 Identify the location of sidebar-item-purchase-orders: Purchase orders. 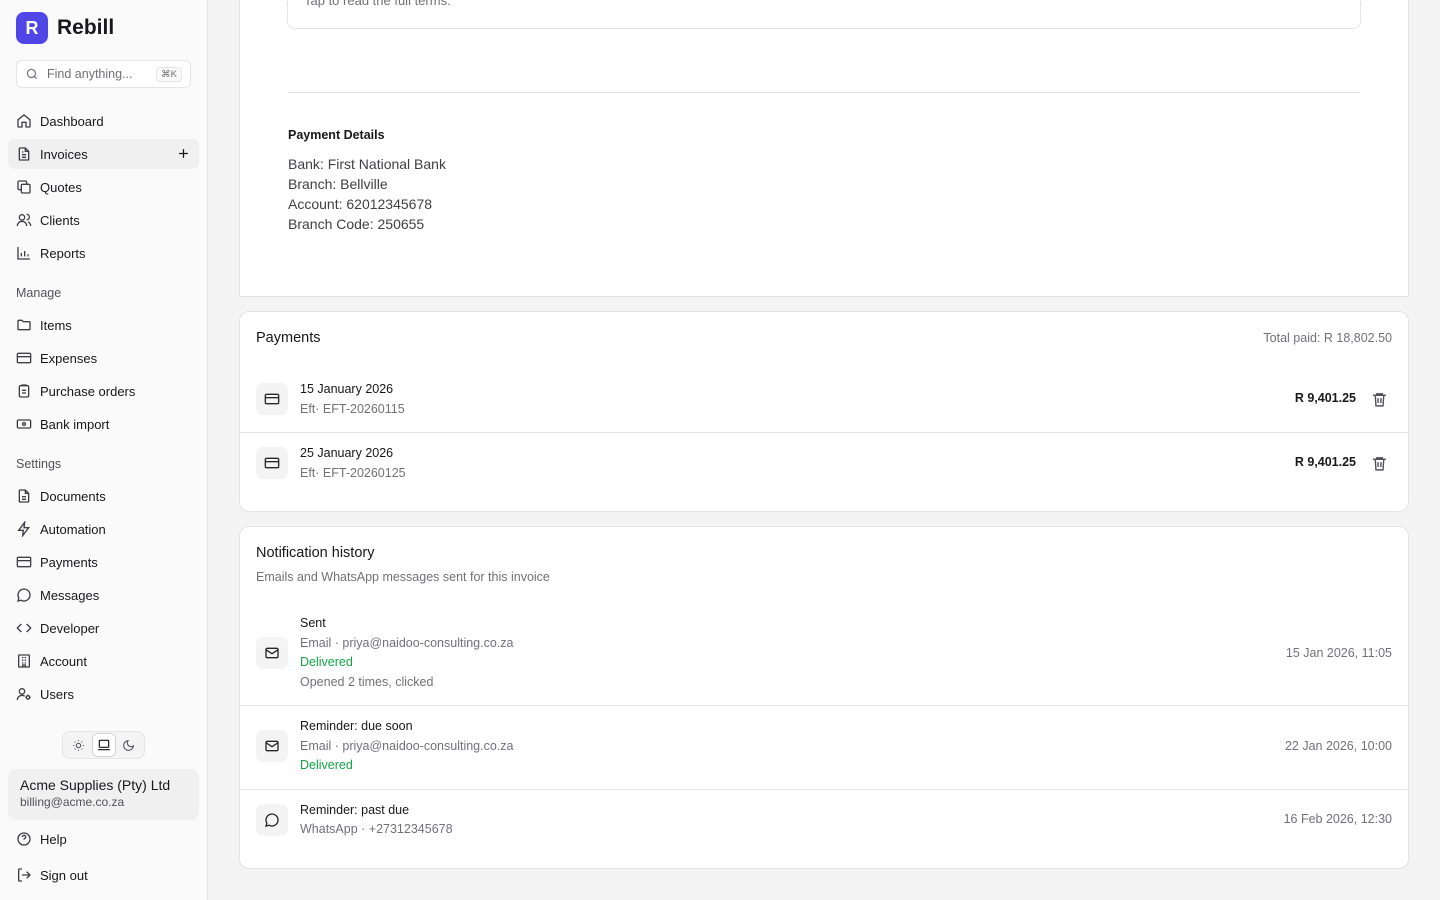
(103, 391).